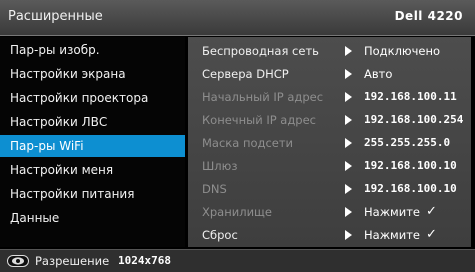  Describe the element at coordinates (92, 218) in the screenshot. I see `sidebar-item-information: Данные` at that location.